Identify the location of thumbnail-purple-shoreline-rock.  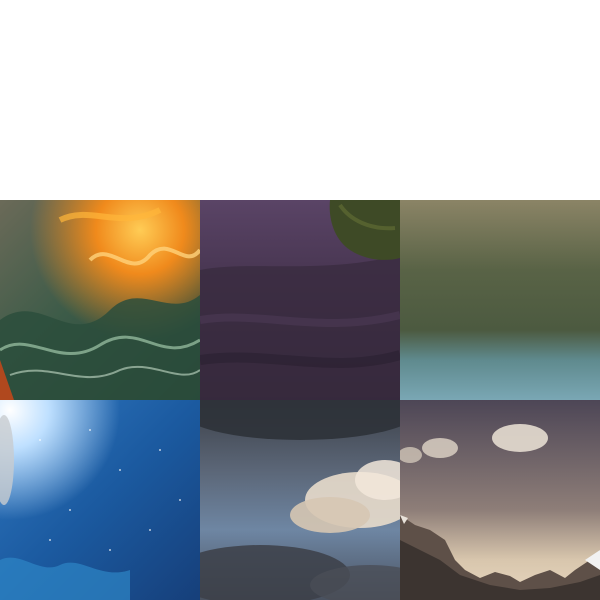
(300, 300).